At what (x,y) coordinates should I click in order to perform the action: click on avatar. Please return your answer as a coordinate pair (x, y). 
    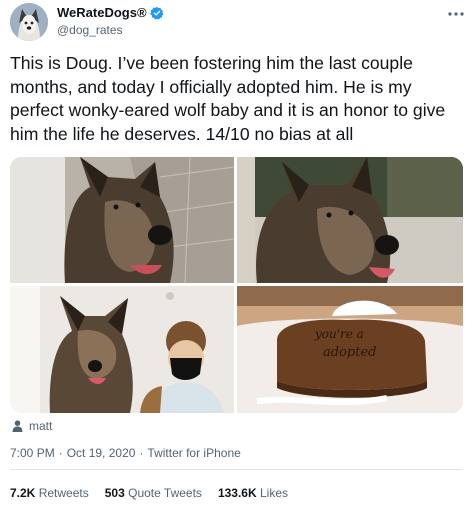
    Looking at the image, I should click on (29, 22).